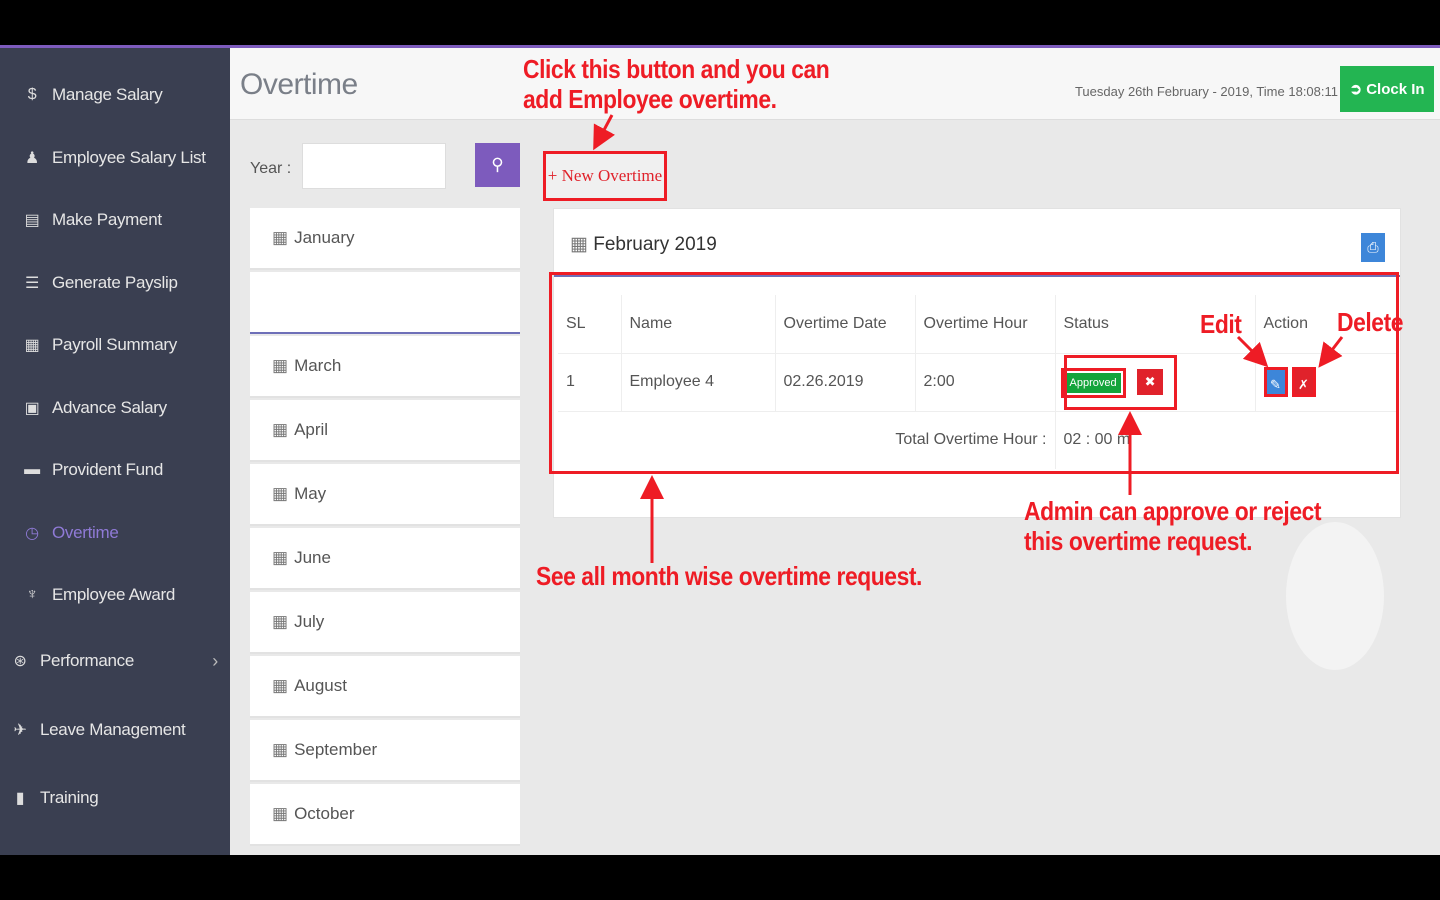 Image resolution: width=1440 pixels, height=900 pixels. What do you see at coordinates (129, 157) in the screenshot?
I see `sidebar-item-label: Employee Salary List` at bounding box center [129, 157].